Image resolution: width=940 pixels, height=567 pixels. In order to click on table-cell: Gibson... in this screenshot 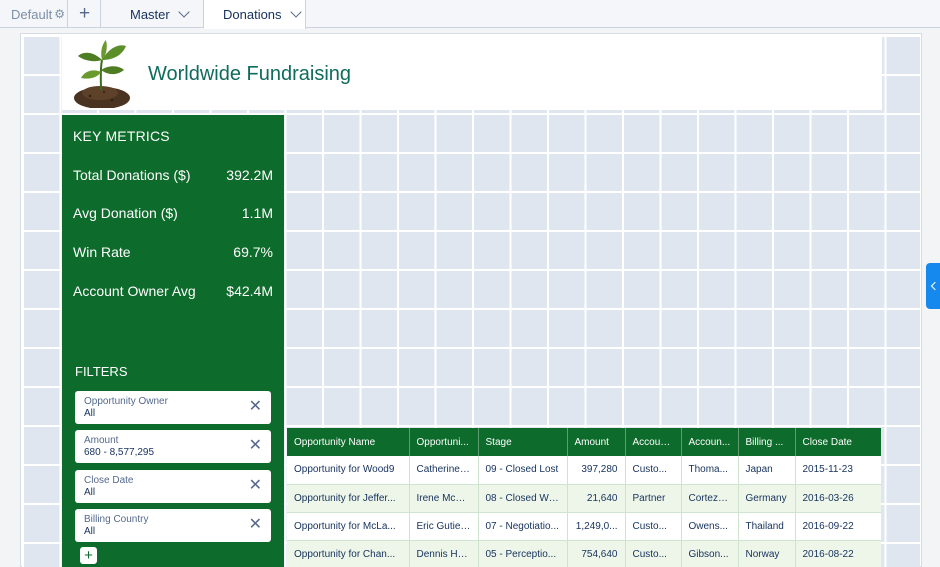, I will do `click(710, 553)`.